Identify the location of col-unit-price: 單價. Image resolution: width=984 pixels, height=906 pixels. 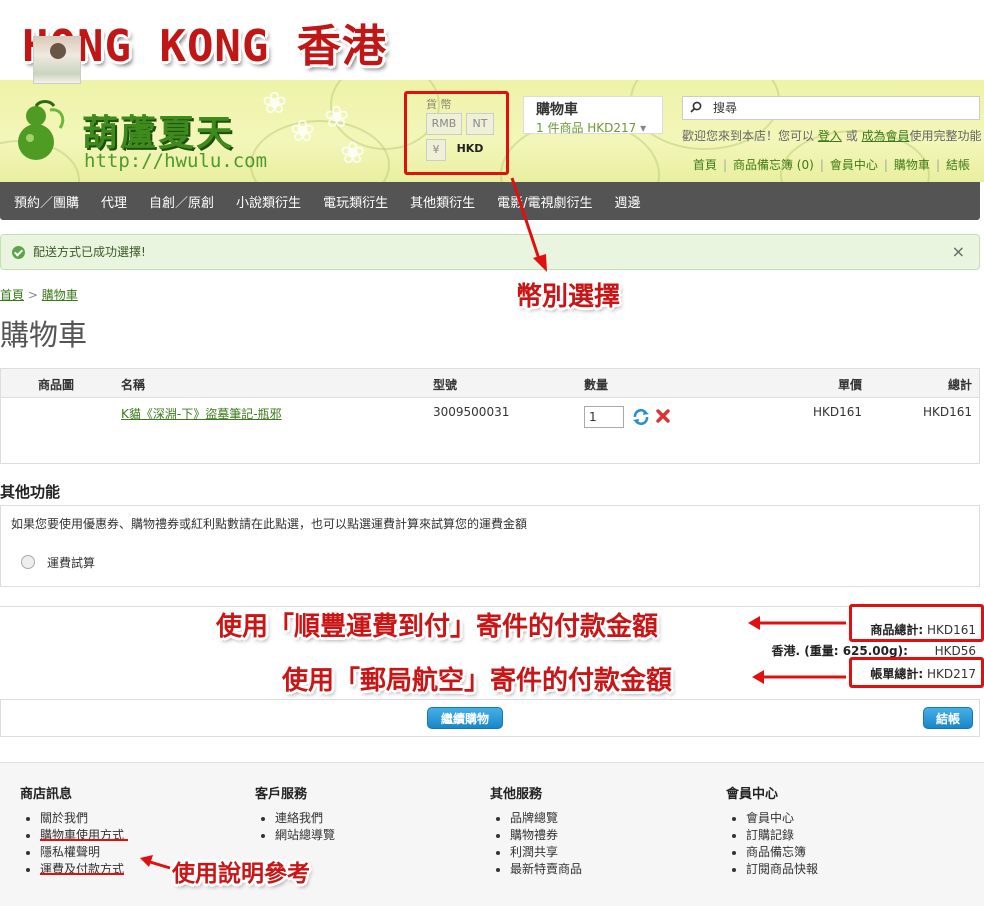
(849, 385).